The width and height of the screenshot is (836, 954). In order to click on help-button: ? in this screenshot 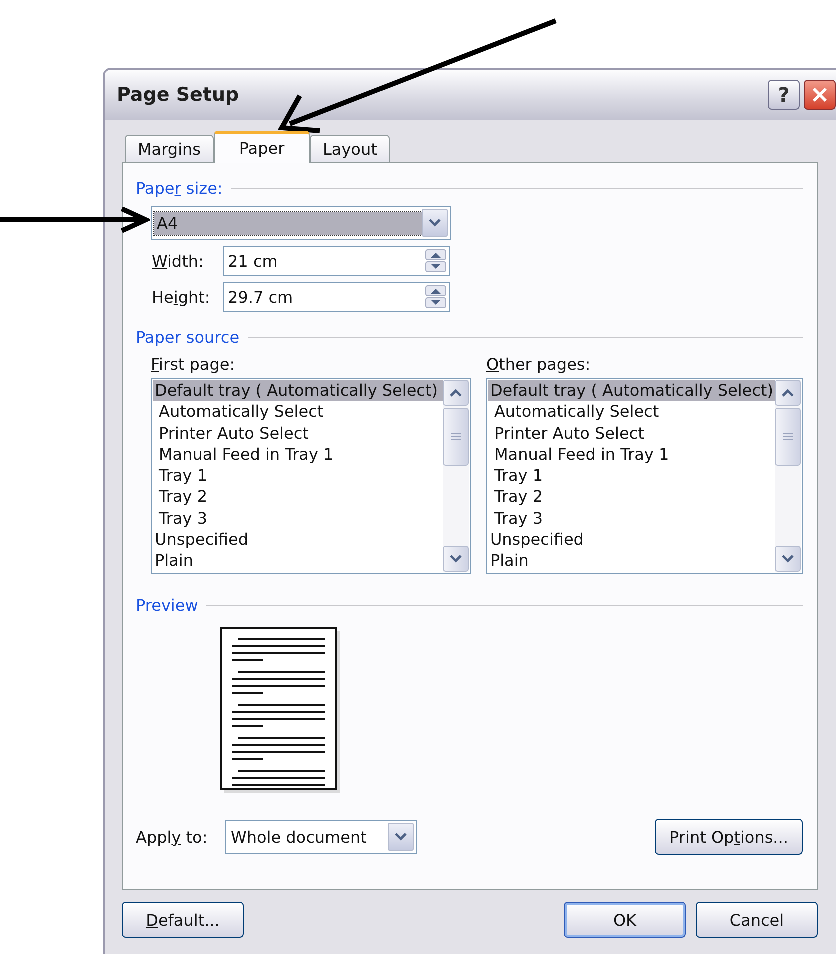, I will do `click(784, 95)`.